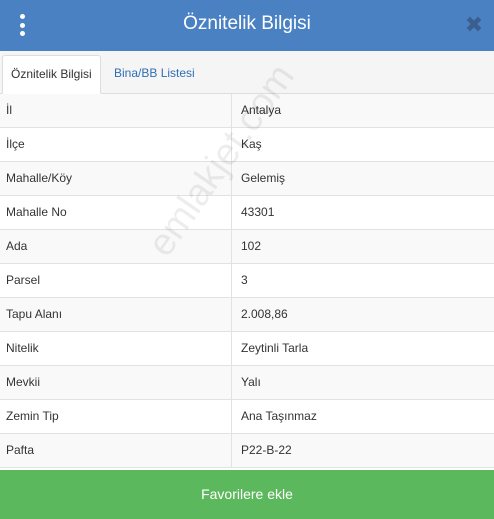 The image size is (494, 519). I want to click on add-to-favorites-button: Favorilere ekle, so click(247, 494).